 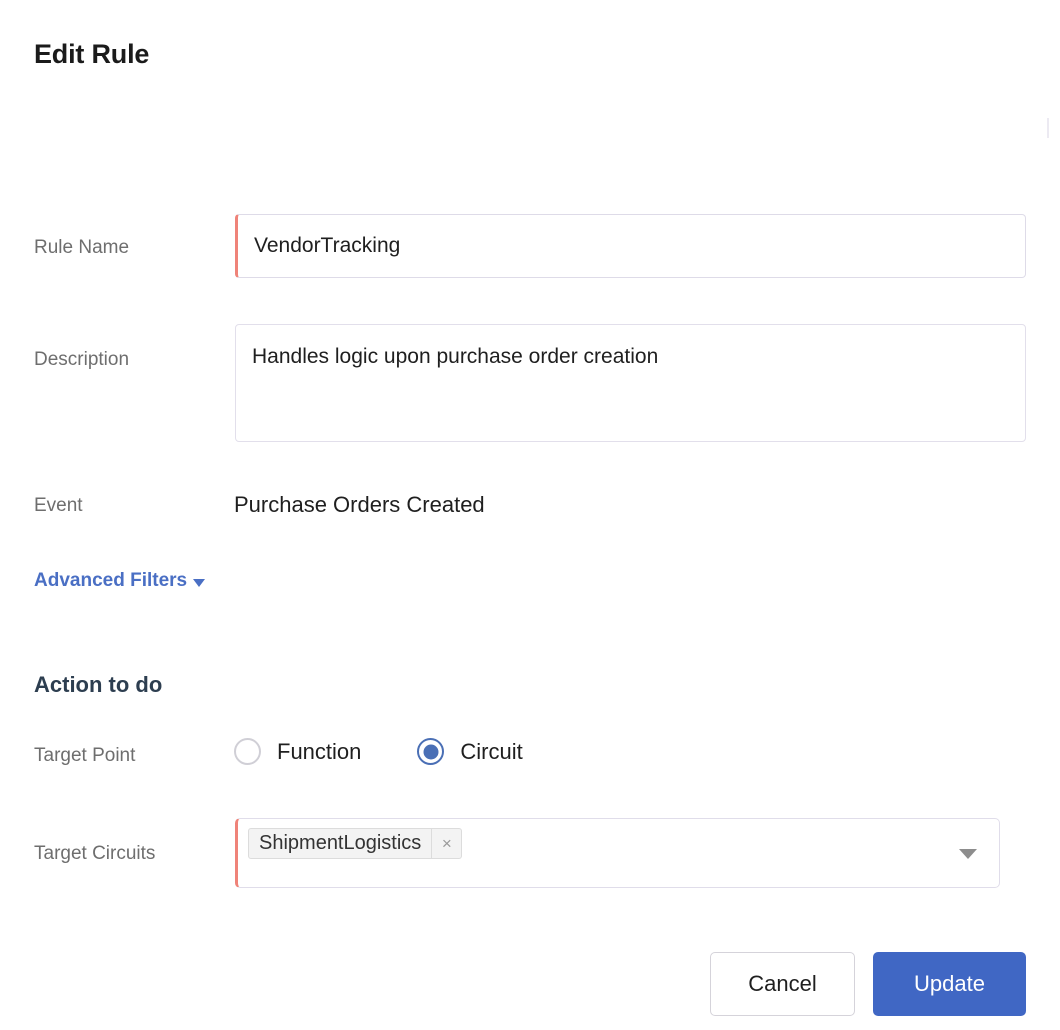 I want to click on target-circuits-multiselect: ShipmentLogistics ×, so click(x=617, y=853).